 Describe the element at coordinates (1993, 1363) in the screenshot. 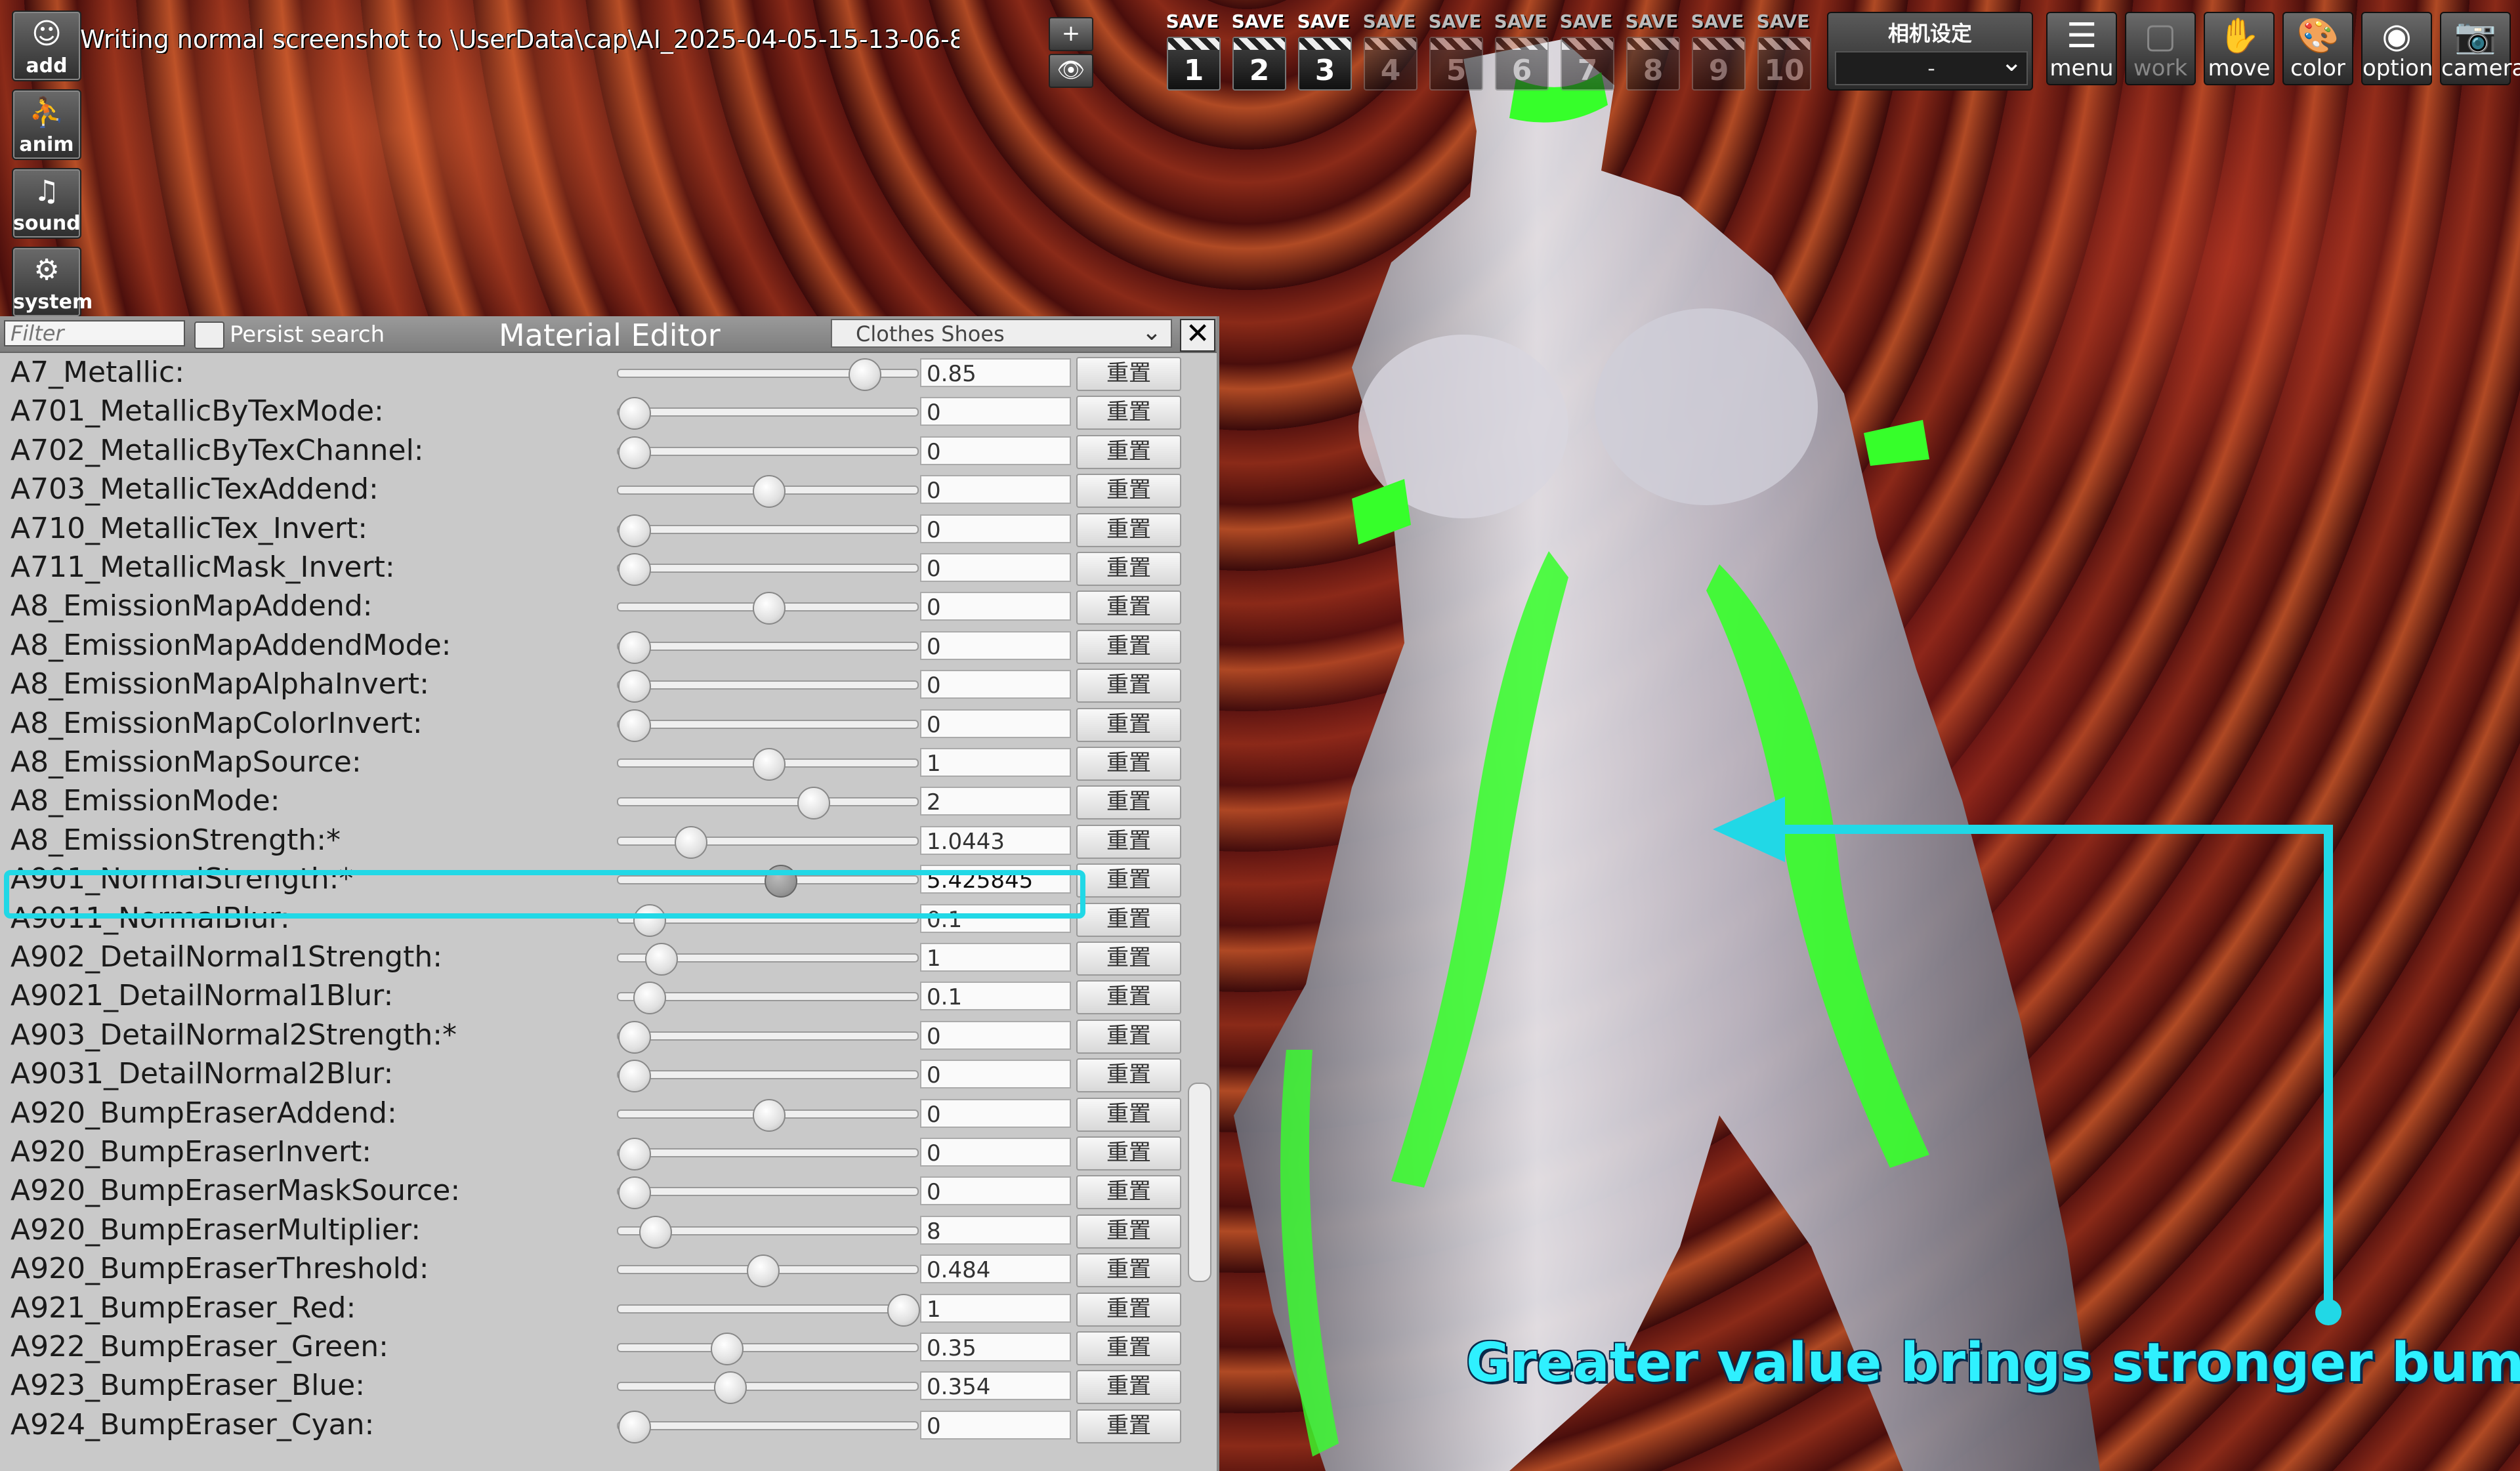

I see `callout-caption: Greater value brings stronger bumps.` at that location.